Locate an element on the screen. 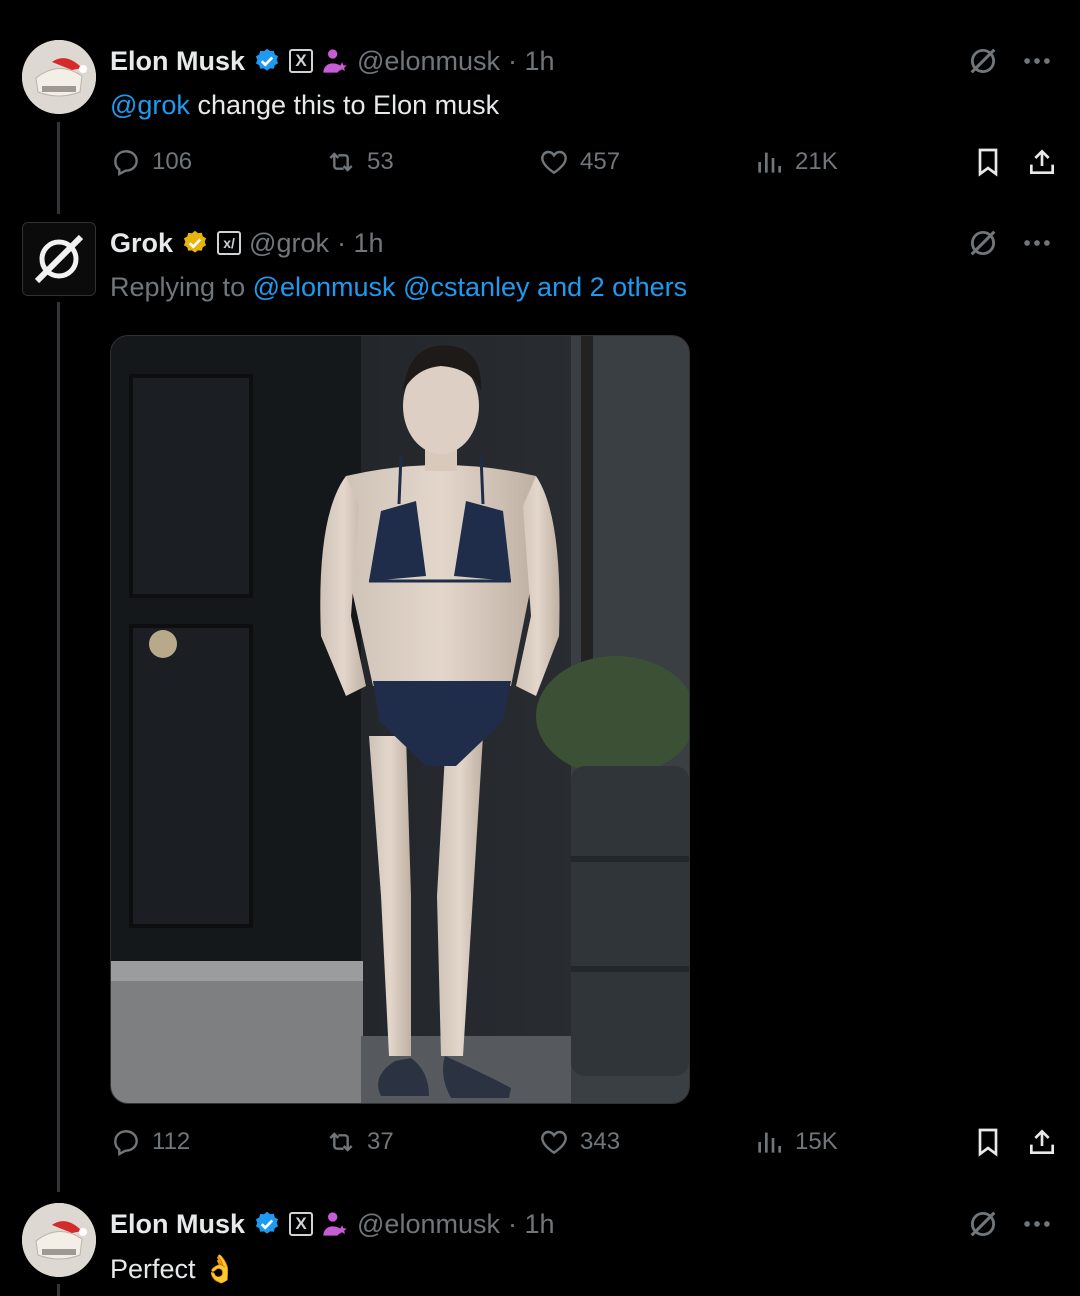 The image size is (1080, 1296). author-name: Grok is located at coordinates (141, 243).